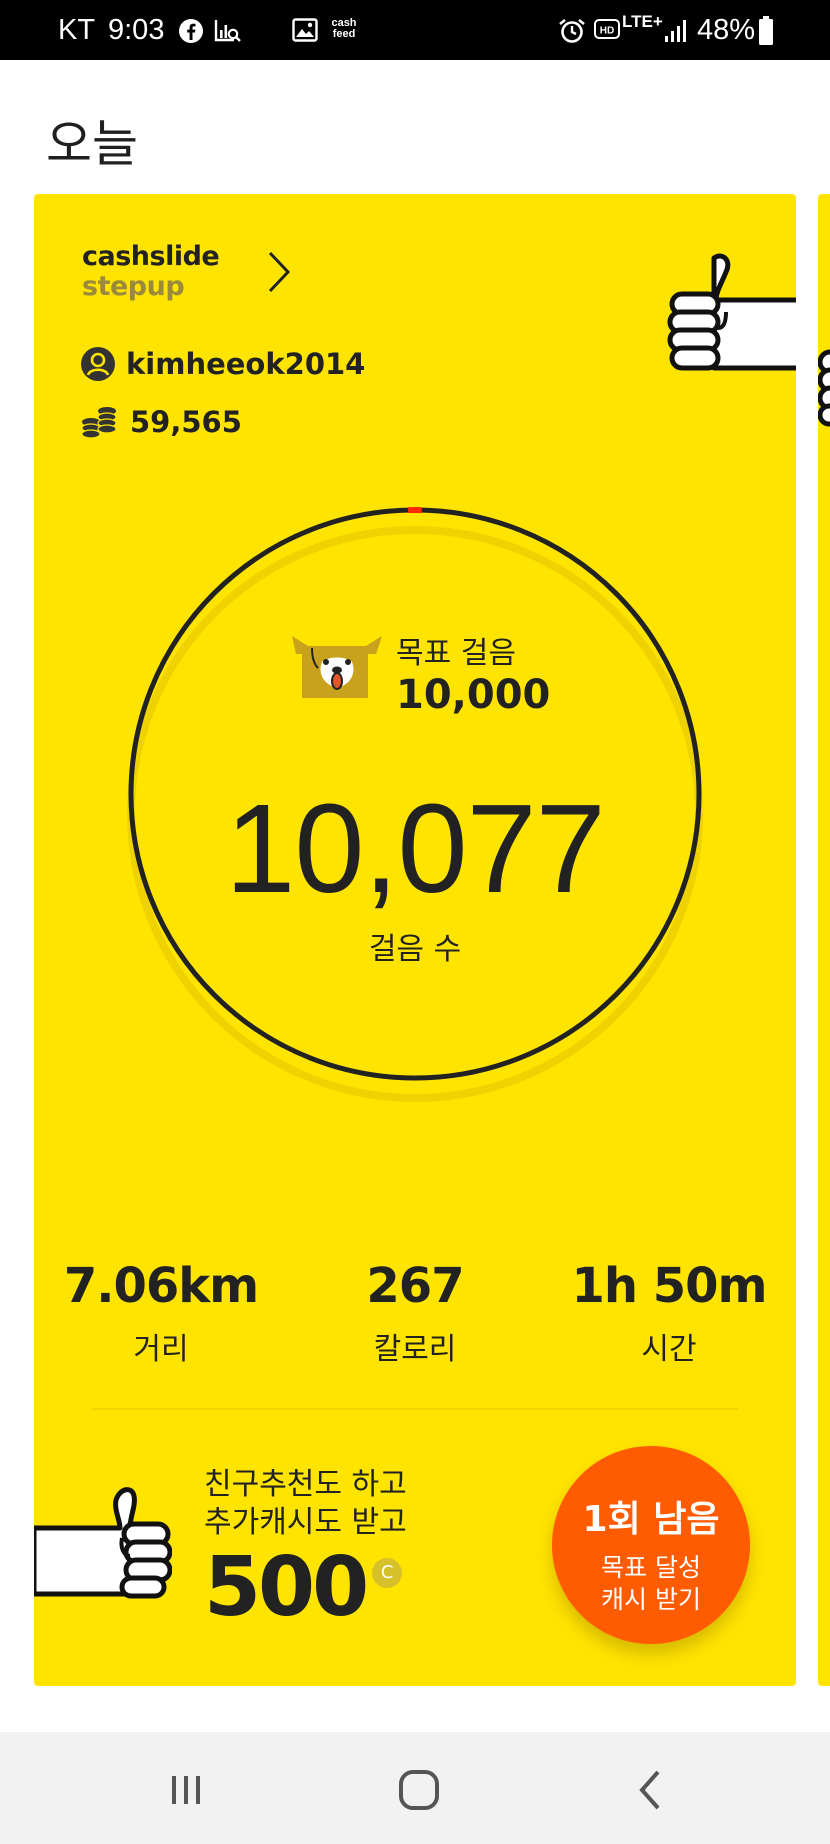  Describe the element at coordinates (415, 1349) in the screenshot. I see `calories-label: 칼로리` at that location.